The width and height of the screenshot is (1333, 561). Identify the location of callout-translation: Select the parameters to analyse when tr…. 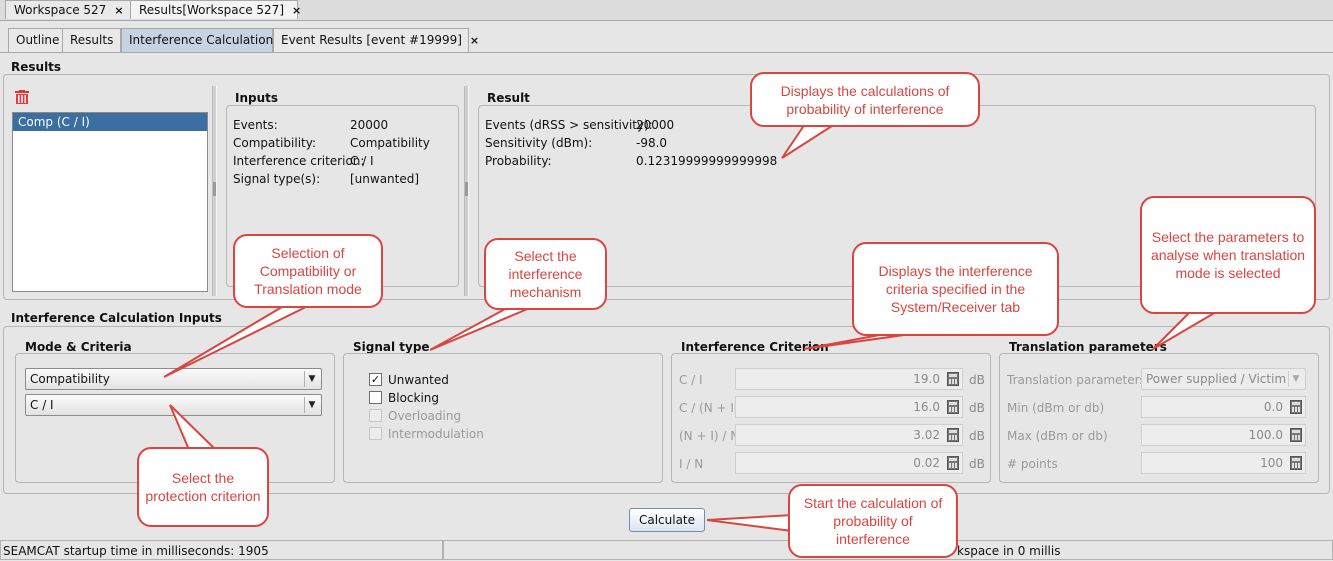
(1228, 255).